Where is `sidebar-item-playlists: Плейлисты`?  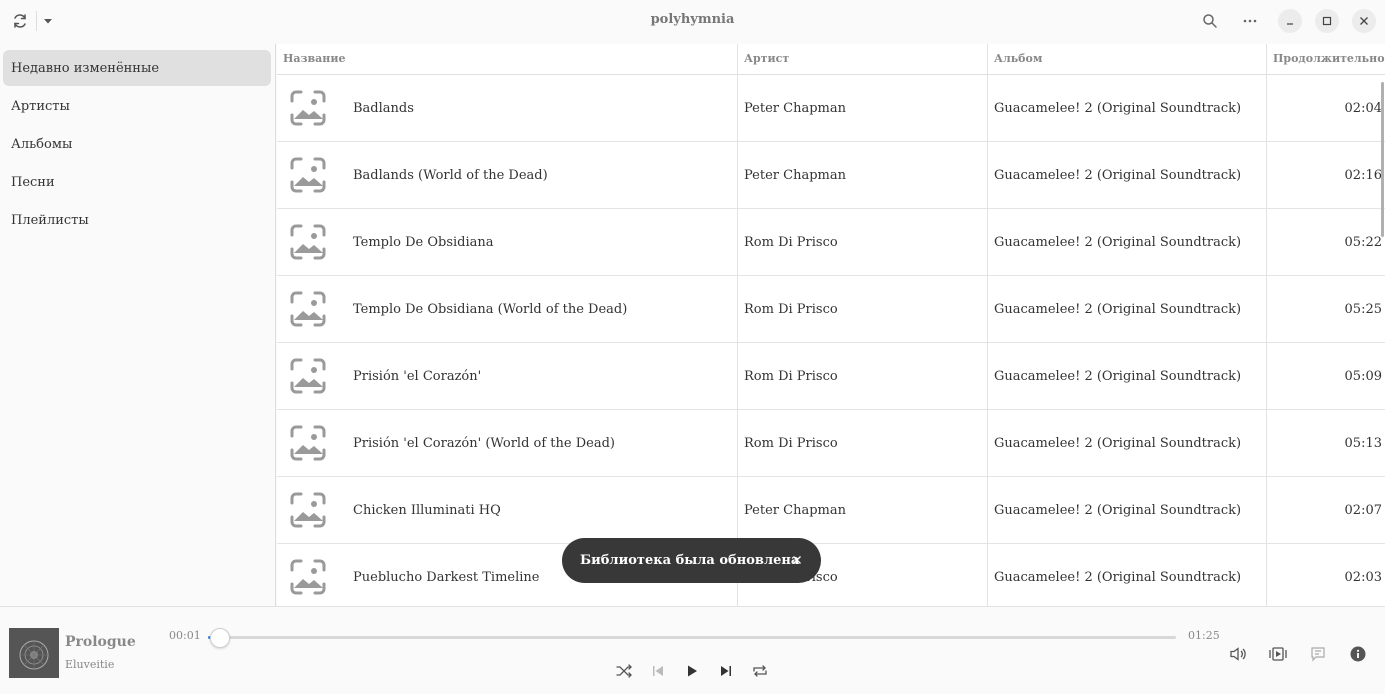 sidebar-item-playlists: Плейлисты is located at coordinates (137, 220).